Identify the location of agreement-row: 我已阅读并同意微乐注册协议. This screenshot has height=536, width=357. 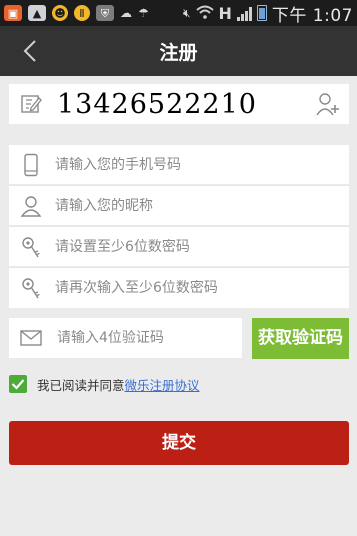
(104, 384).